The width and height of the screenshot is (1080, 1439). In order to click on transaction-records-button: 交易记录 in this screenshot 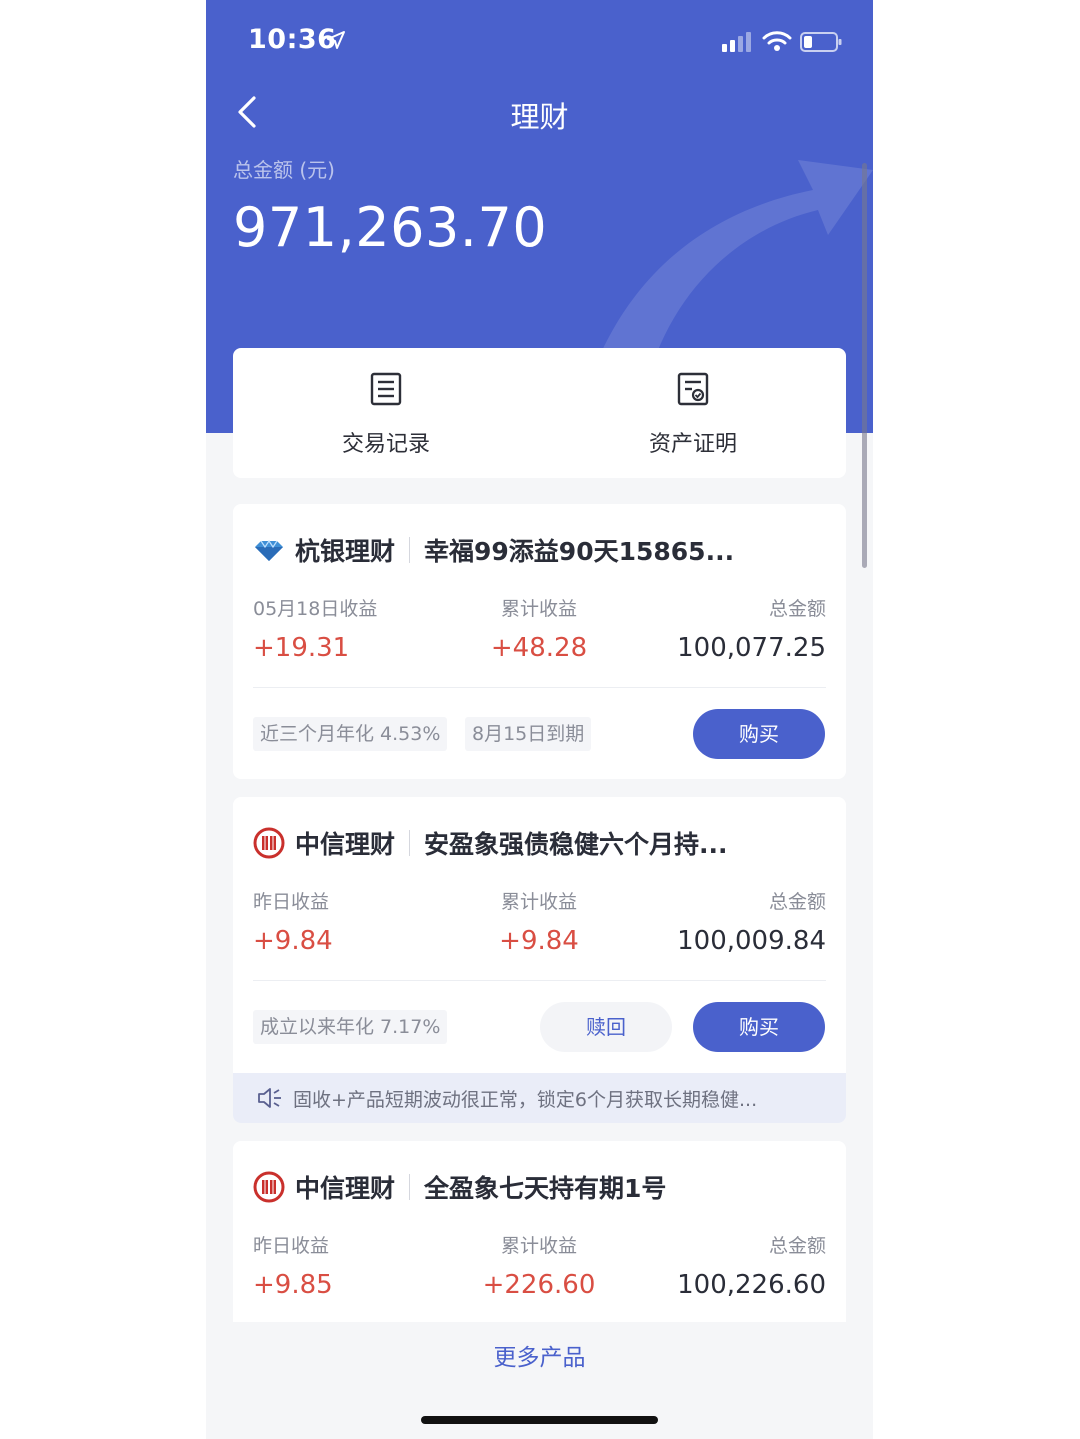, I will do `click(386, 413)`.